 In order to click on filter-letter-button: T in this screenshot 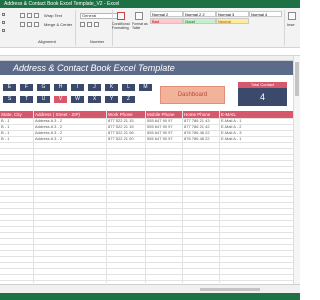, I will do `click(26, 99)`.